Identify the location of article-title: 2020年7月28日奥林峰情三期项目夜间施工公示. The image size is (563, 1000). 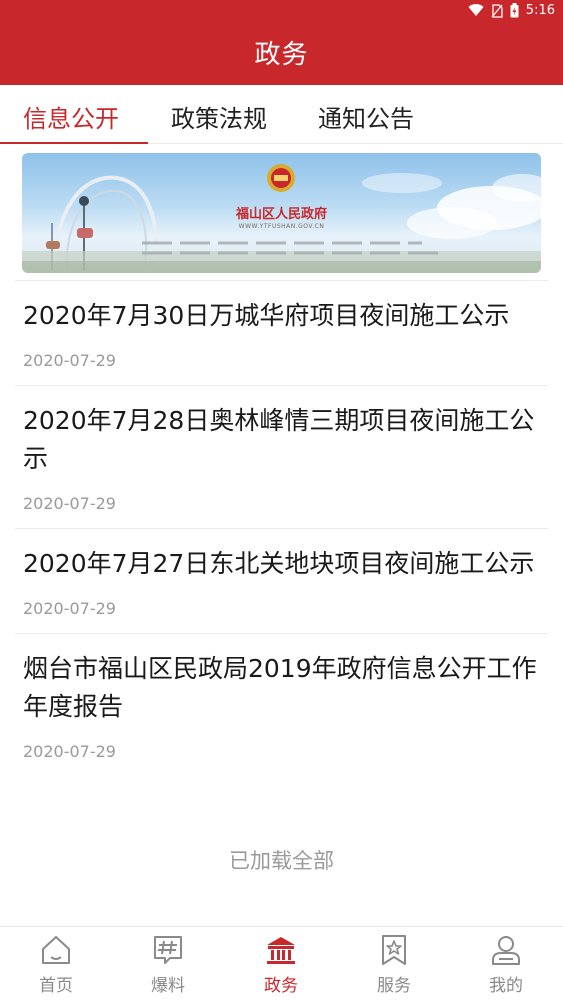
(279, 439).